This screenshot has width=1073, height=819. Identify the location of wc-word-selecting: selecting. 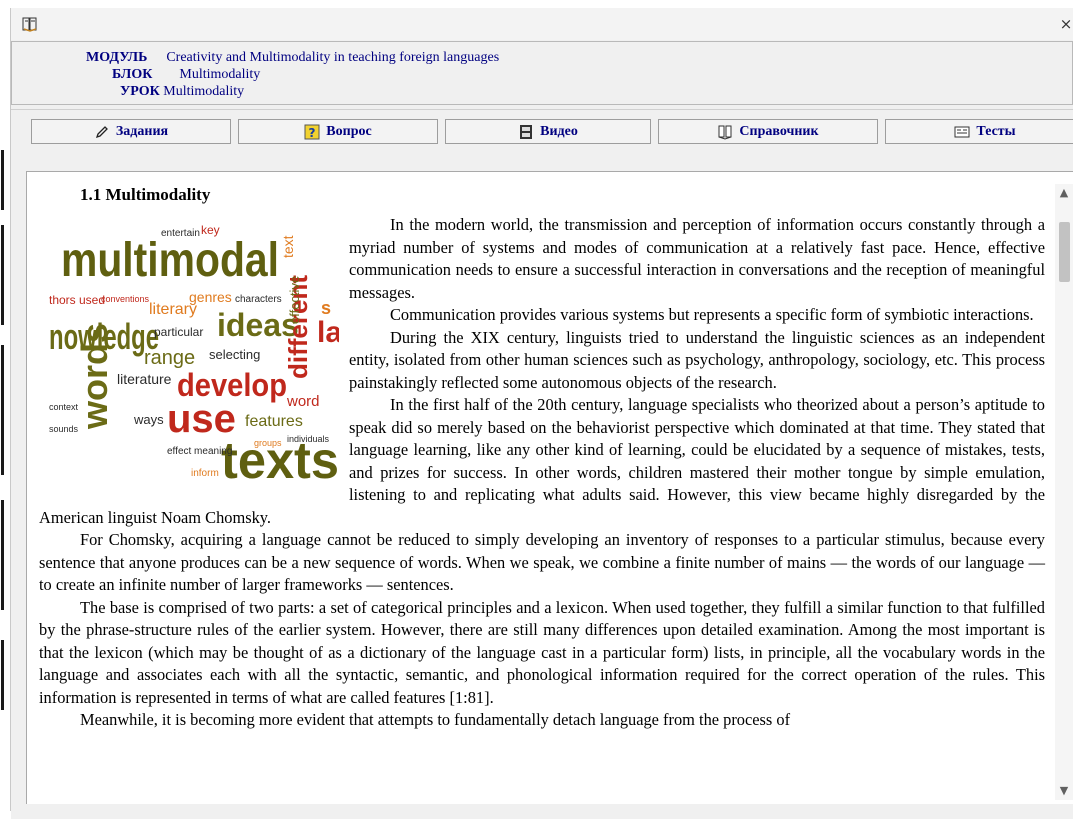
(234, 354).